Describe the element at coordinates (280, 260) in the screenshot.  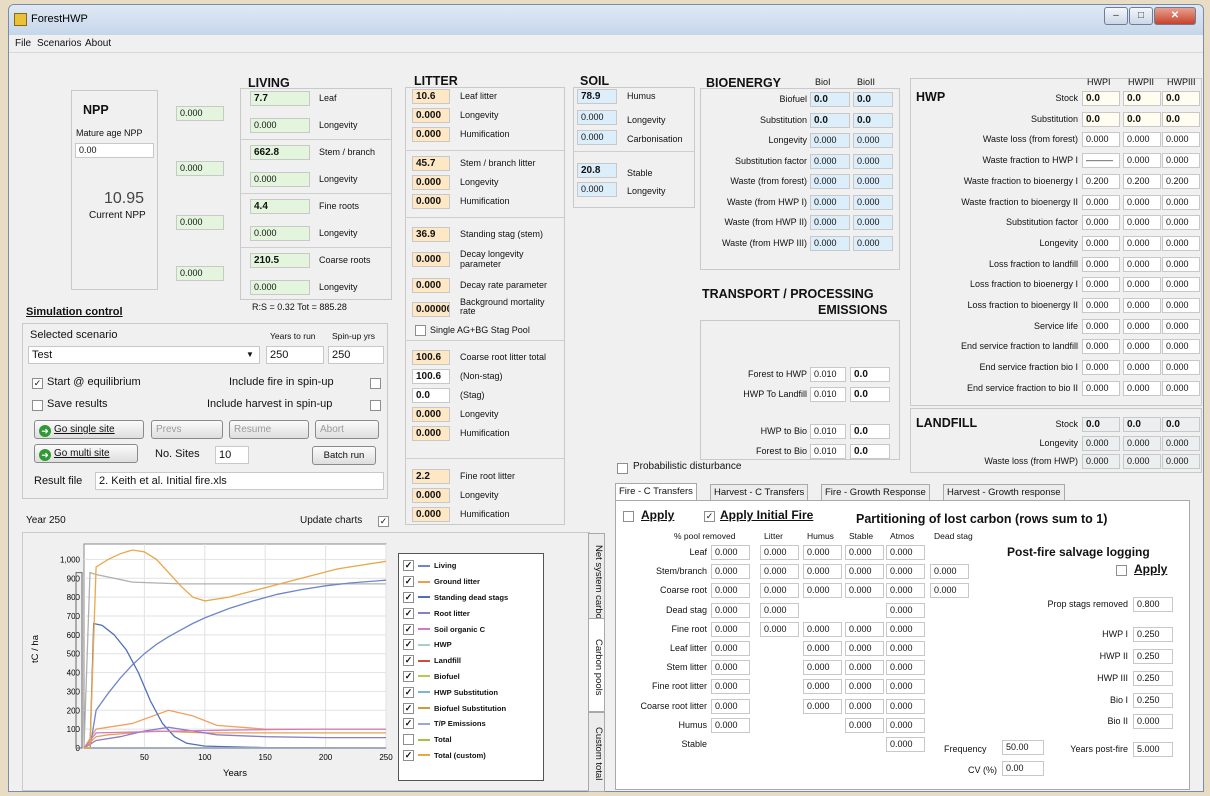
I see `living-pool-value: 210.5` at that location.